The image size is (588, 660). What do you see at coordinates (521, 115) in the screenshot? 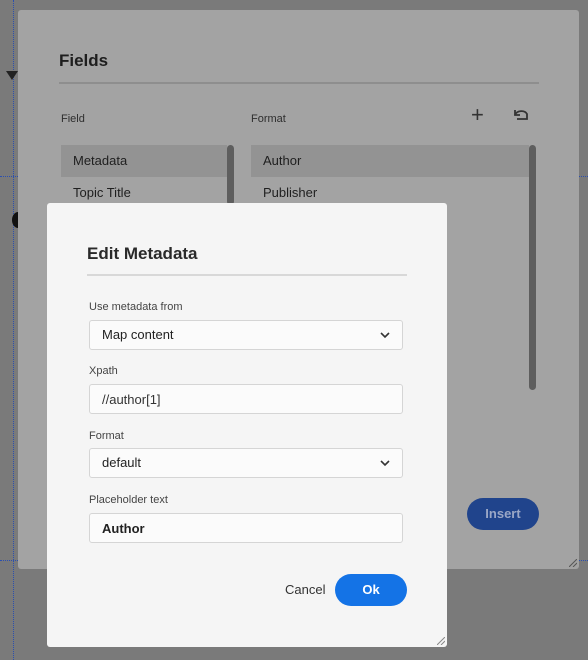
I see `undo-icon` at bounding box center [521, 115].